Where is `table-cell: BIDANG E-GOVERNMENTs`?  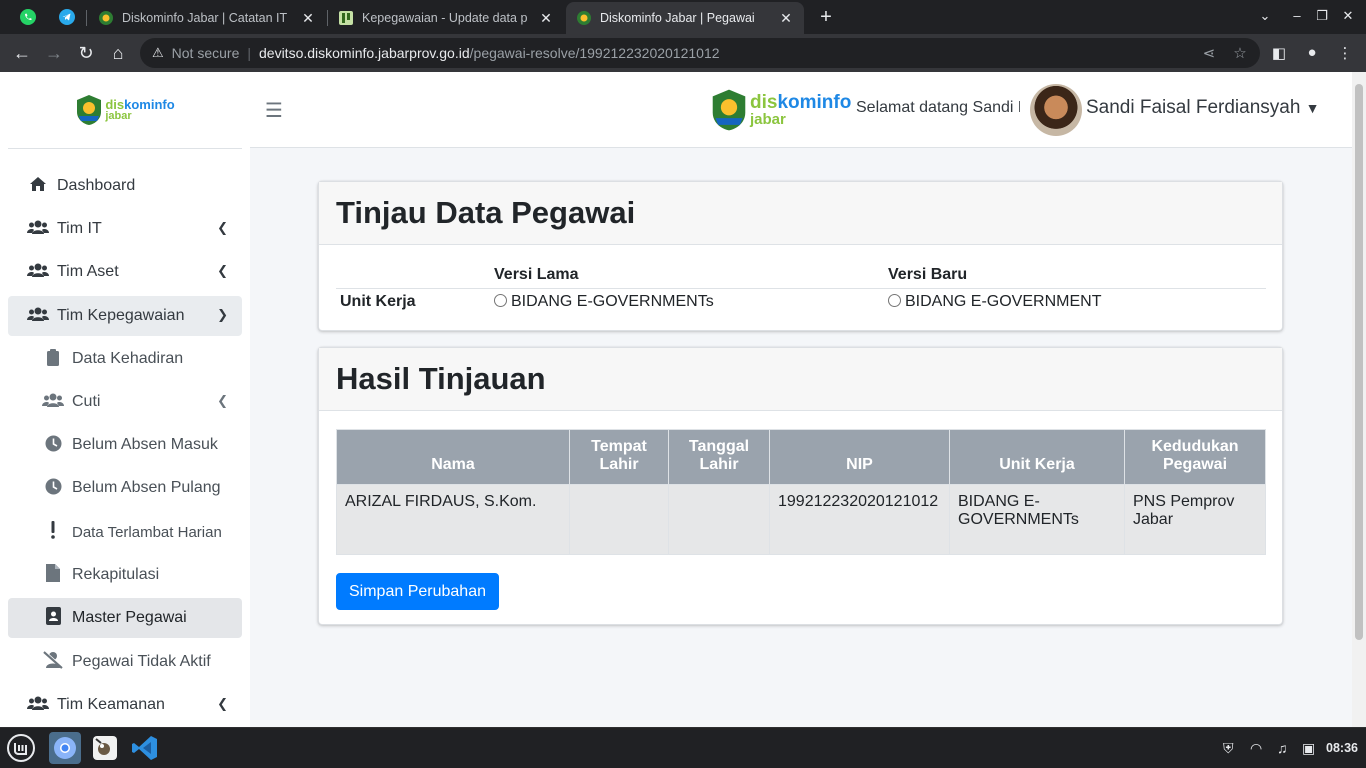 table-cell: BIDANG E-GOVERNMENTs is located at coordinates (1037, 519).